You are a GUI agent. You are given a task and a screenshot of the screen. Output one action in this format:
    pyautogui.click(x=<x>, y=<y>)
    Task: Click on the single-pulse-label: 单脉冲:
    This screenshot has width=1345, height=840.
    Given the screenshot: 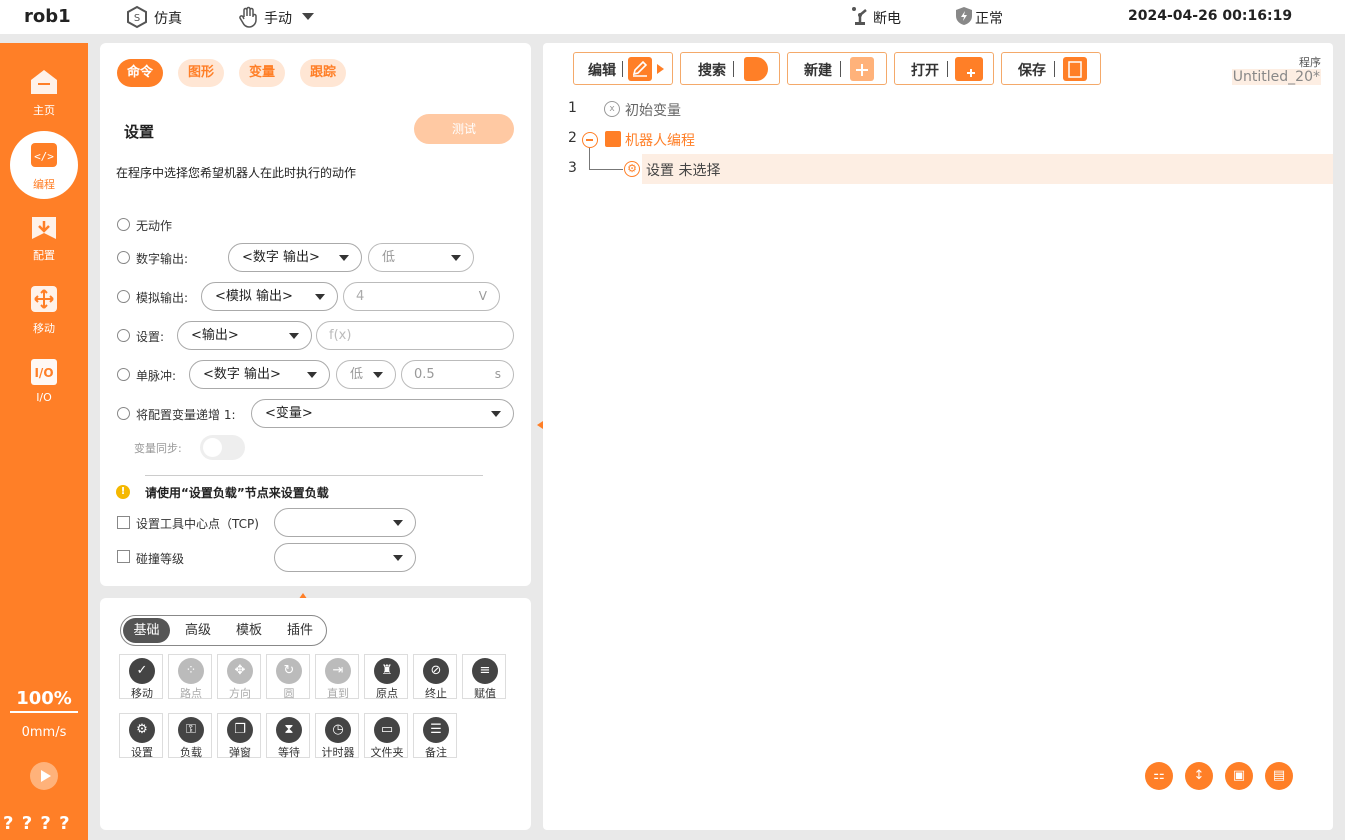 What is the action you would take?
    pyautogui.click(x=156, y=376)
    